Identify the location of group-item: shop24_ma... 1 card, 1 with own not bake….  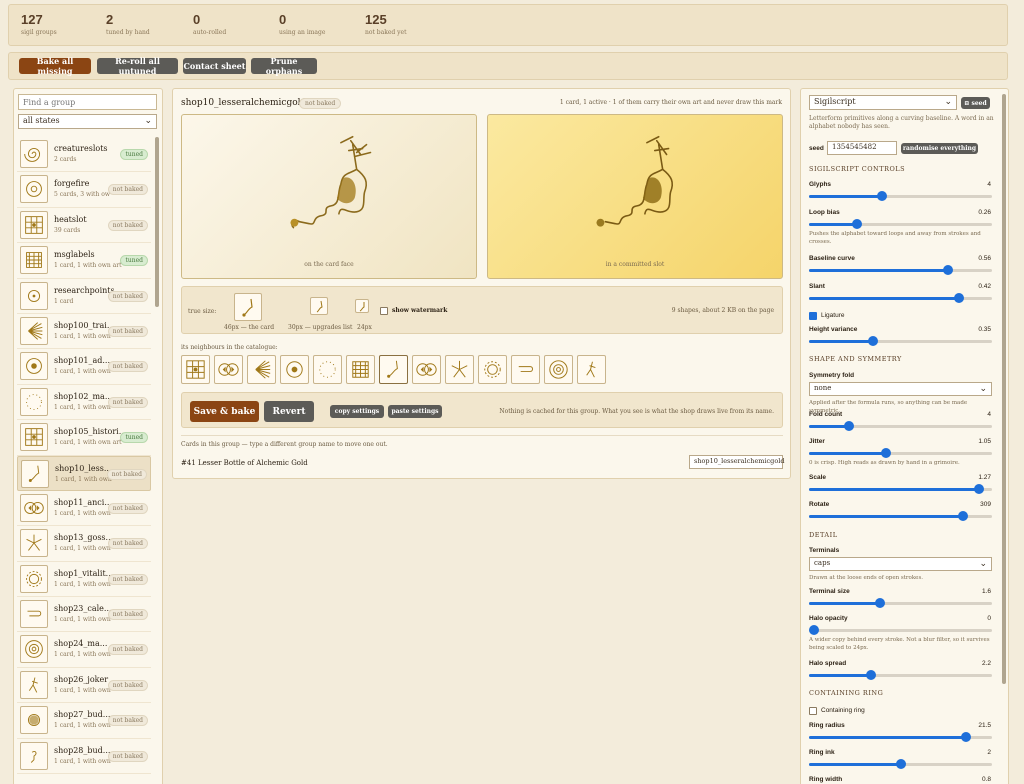
(84, 650).